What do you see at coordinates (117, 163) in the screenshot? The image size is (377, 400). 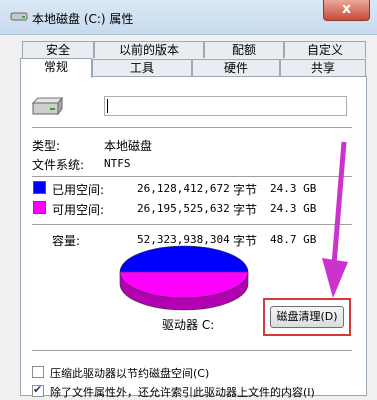 I see `file-system-value: NTFS` at bounding box center [117, 163].